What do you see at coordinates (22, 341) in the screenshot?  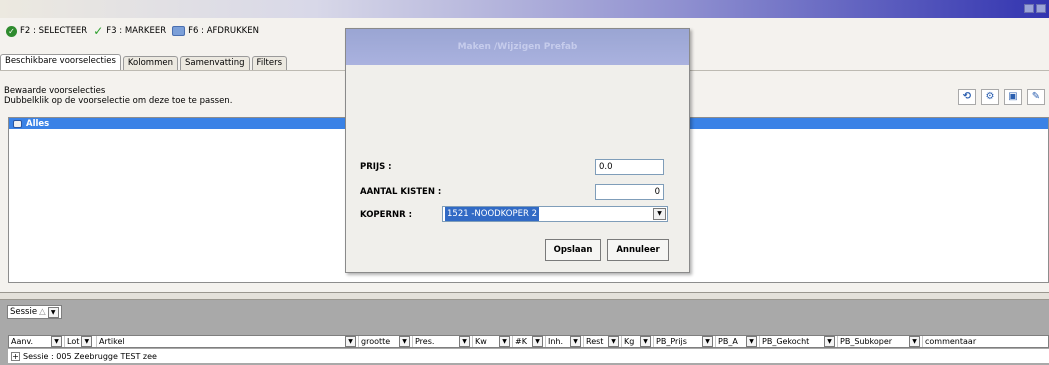 I see `column-label: Aanv.` at bounding box center [22, 341].